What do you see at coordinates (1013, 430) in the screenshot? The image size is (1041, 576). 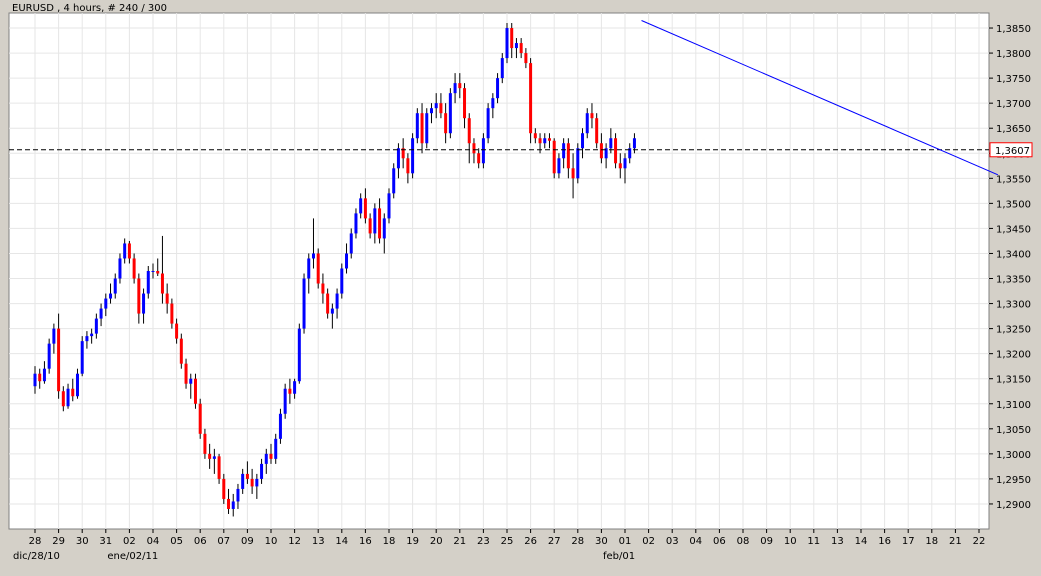 I see `y-tick-label: 1,3050` at bounding box center [1013, 430].